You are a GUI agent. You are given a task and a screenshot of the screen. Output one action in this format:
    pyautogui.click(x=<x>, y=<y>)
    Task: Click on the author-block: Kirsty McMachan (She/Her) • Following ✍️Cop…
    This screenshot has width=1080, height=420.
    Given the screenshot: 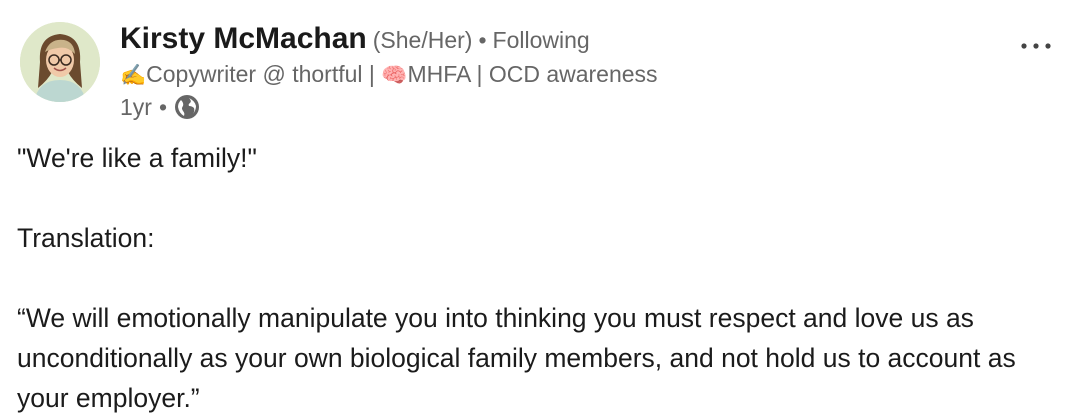 What is the action you would take?
    pyautogui.click(x=389, y=72)
    